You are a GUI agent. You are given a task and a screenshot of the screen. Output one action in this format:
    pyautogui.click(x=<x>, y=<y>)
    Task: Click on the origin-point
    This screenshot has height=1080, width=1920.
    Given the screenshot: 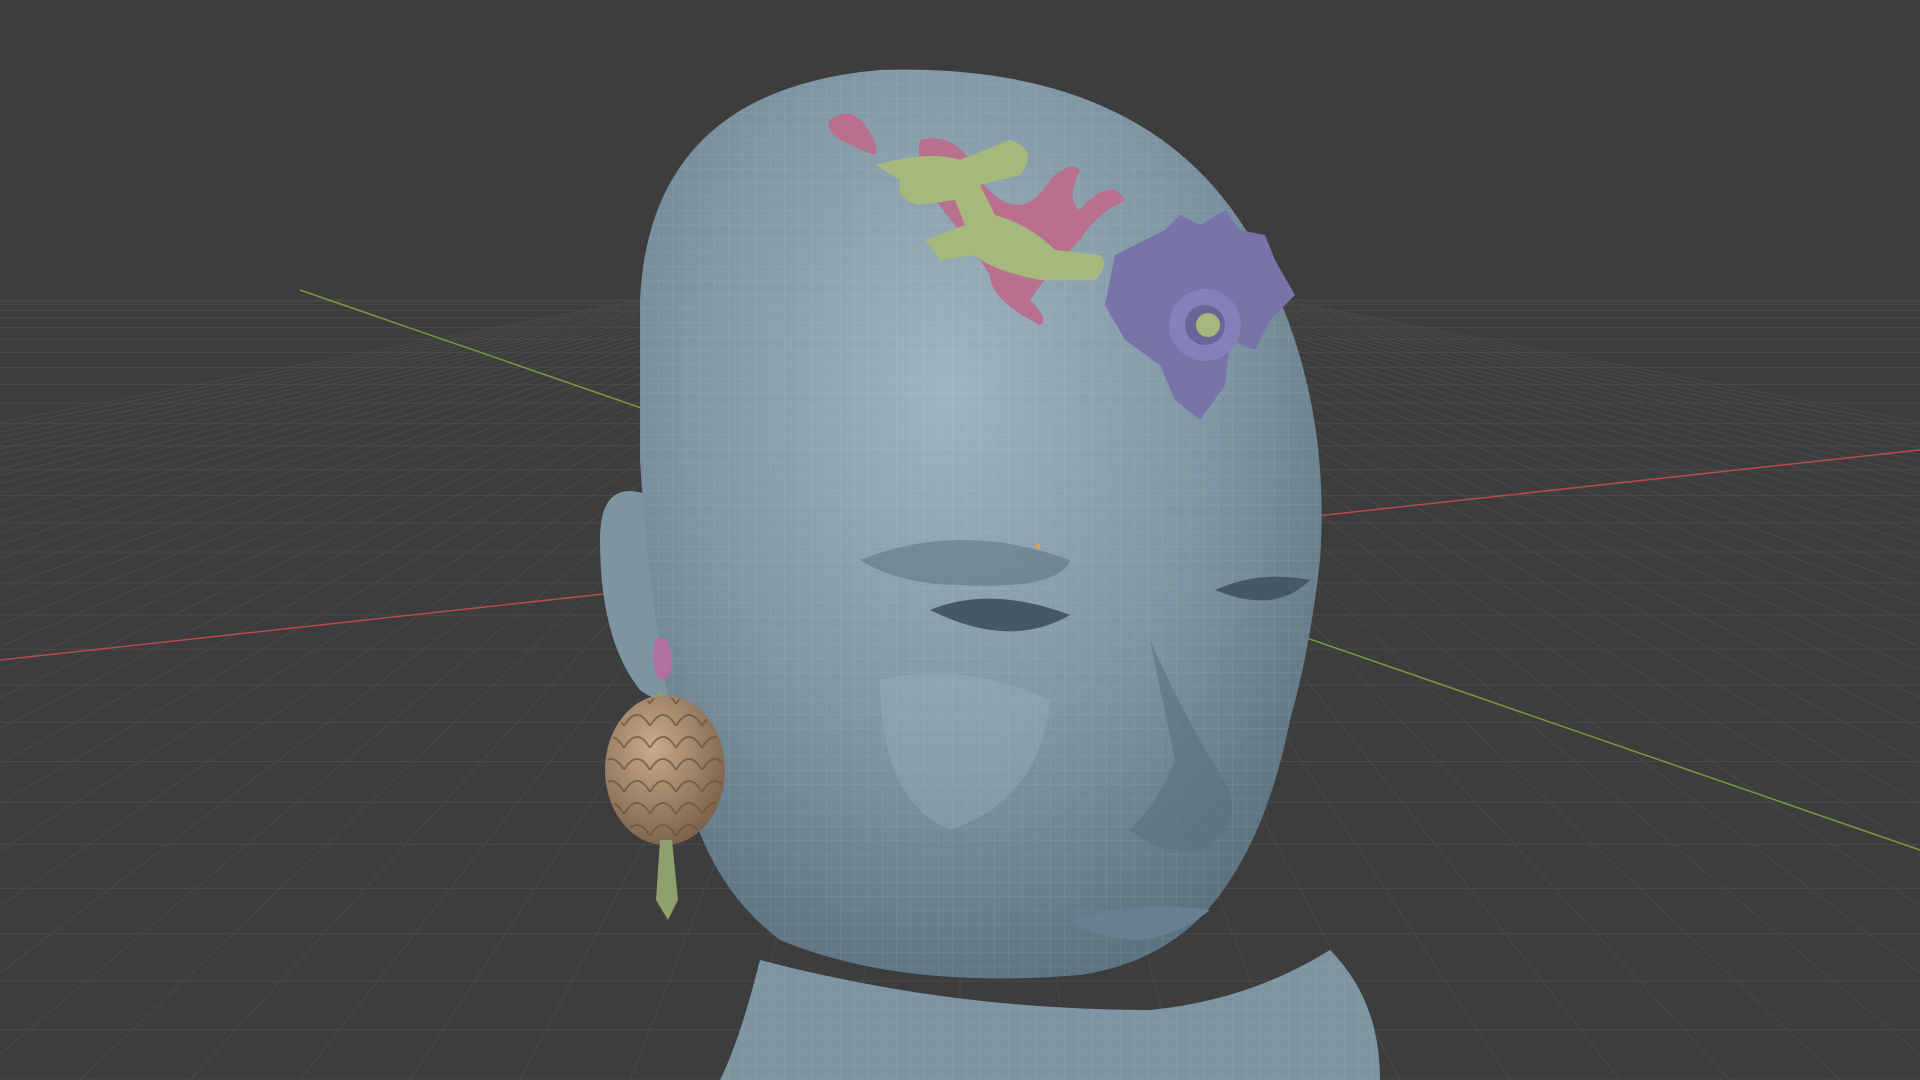 What is the action you would take?
    pyautogui.click(x=1038, y=546)
    